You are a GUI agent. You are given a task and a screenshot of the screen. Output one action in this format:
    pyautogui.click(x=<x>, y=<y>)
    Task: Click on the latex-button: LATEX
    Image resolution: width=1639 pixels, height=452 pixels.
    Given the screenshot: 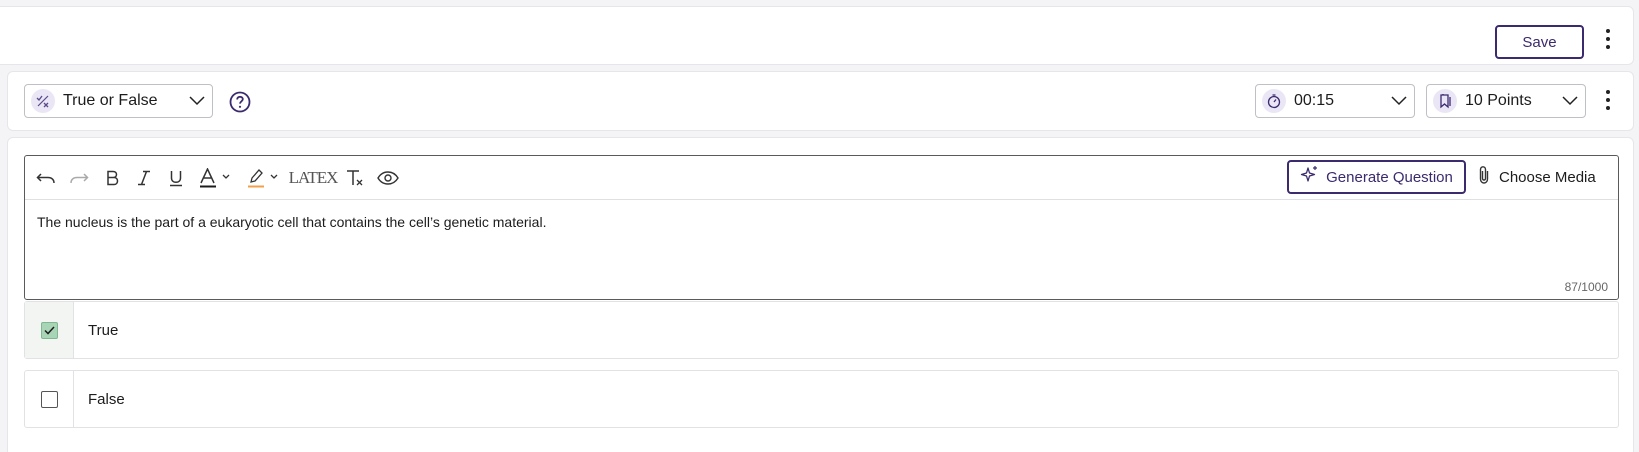 What is the action you would take?
    pyautogui.click(x=314, y=178)
    